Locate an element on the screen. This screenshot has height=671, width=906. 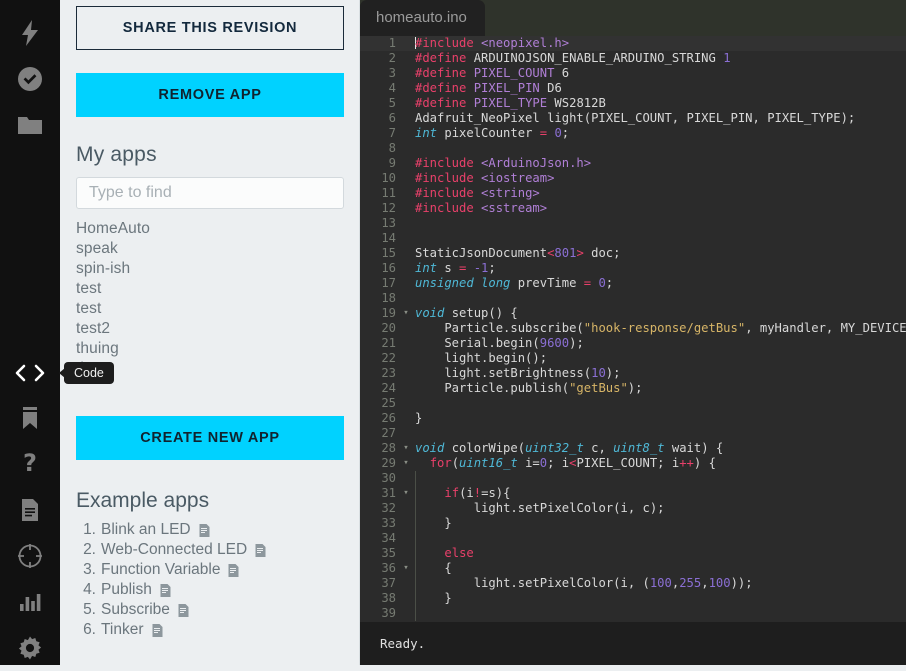
example-app-item: 6. Tinker is located at coordinates (216, 630).